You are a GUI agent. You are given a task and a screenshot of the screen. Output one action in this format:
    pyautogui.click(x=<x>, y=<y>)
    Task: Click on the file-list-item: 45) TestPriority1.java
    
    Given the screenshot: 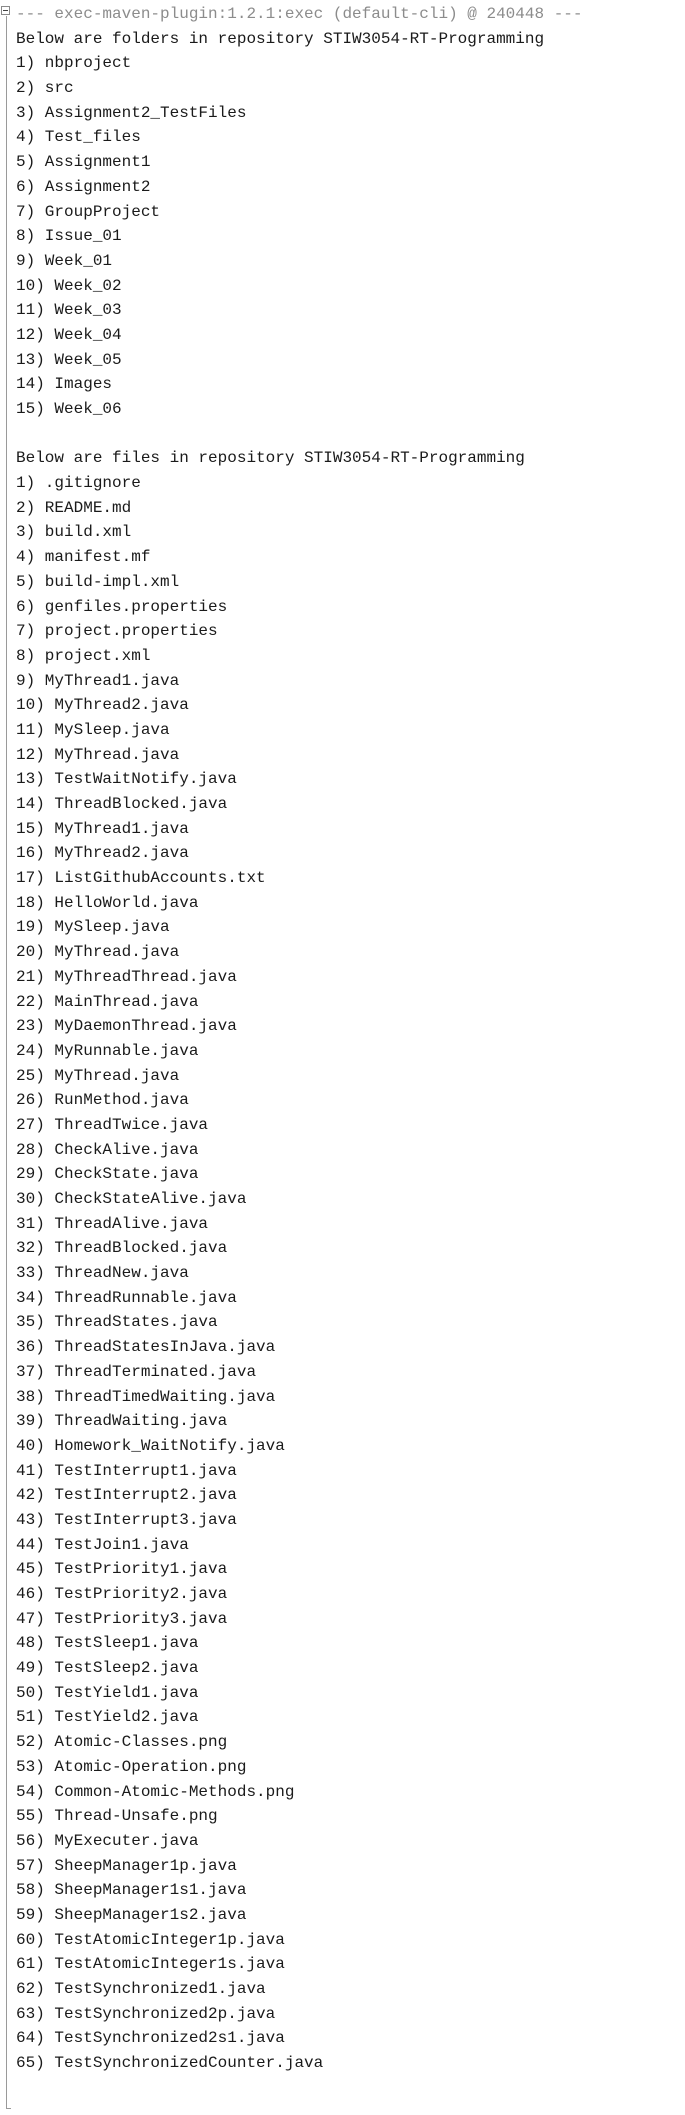 What is the action you would take?
    pyautogui.click(x=122, y=1569)
    